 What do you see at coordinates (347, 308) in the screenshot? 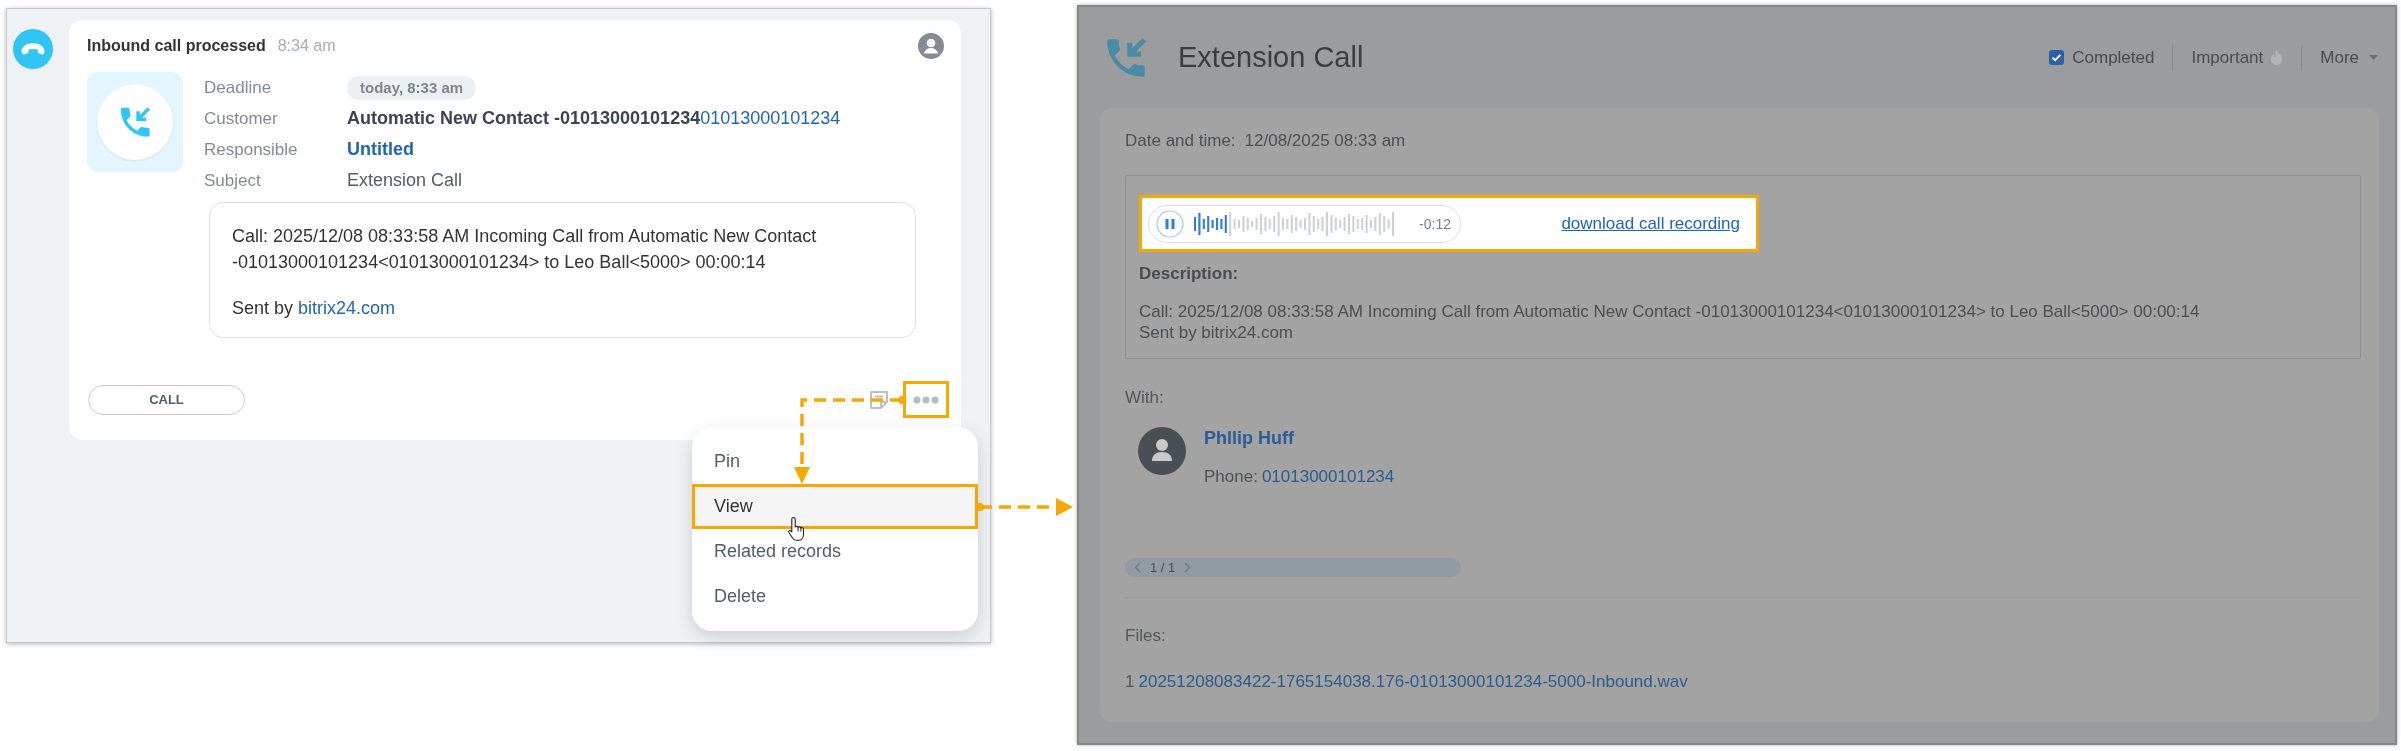
I see `website-link: bitrix24.com` at bounding box center [347, 308].